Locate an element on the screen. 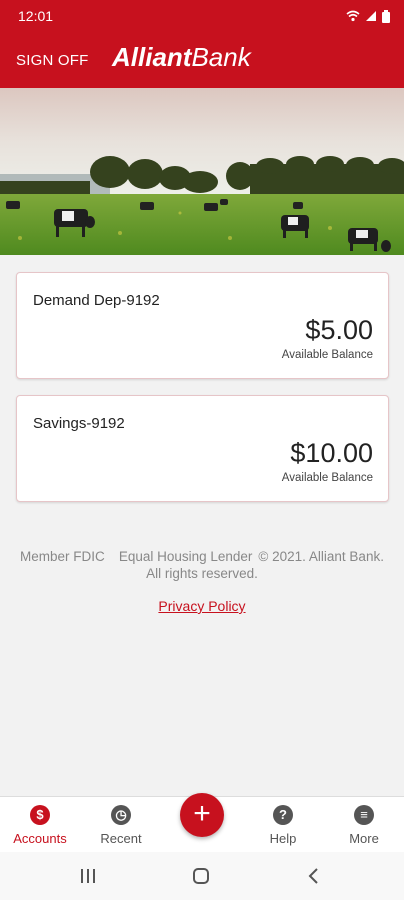  wifi-icon is located at coordinates (353, 16).